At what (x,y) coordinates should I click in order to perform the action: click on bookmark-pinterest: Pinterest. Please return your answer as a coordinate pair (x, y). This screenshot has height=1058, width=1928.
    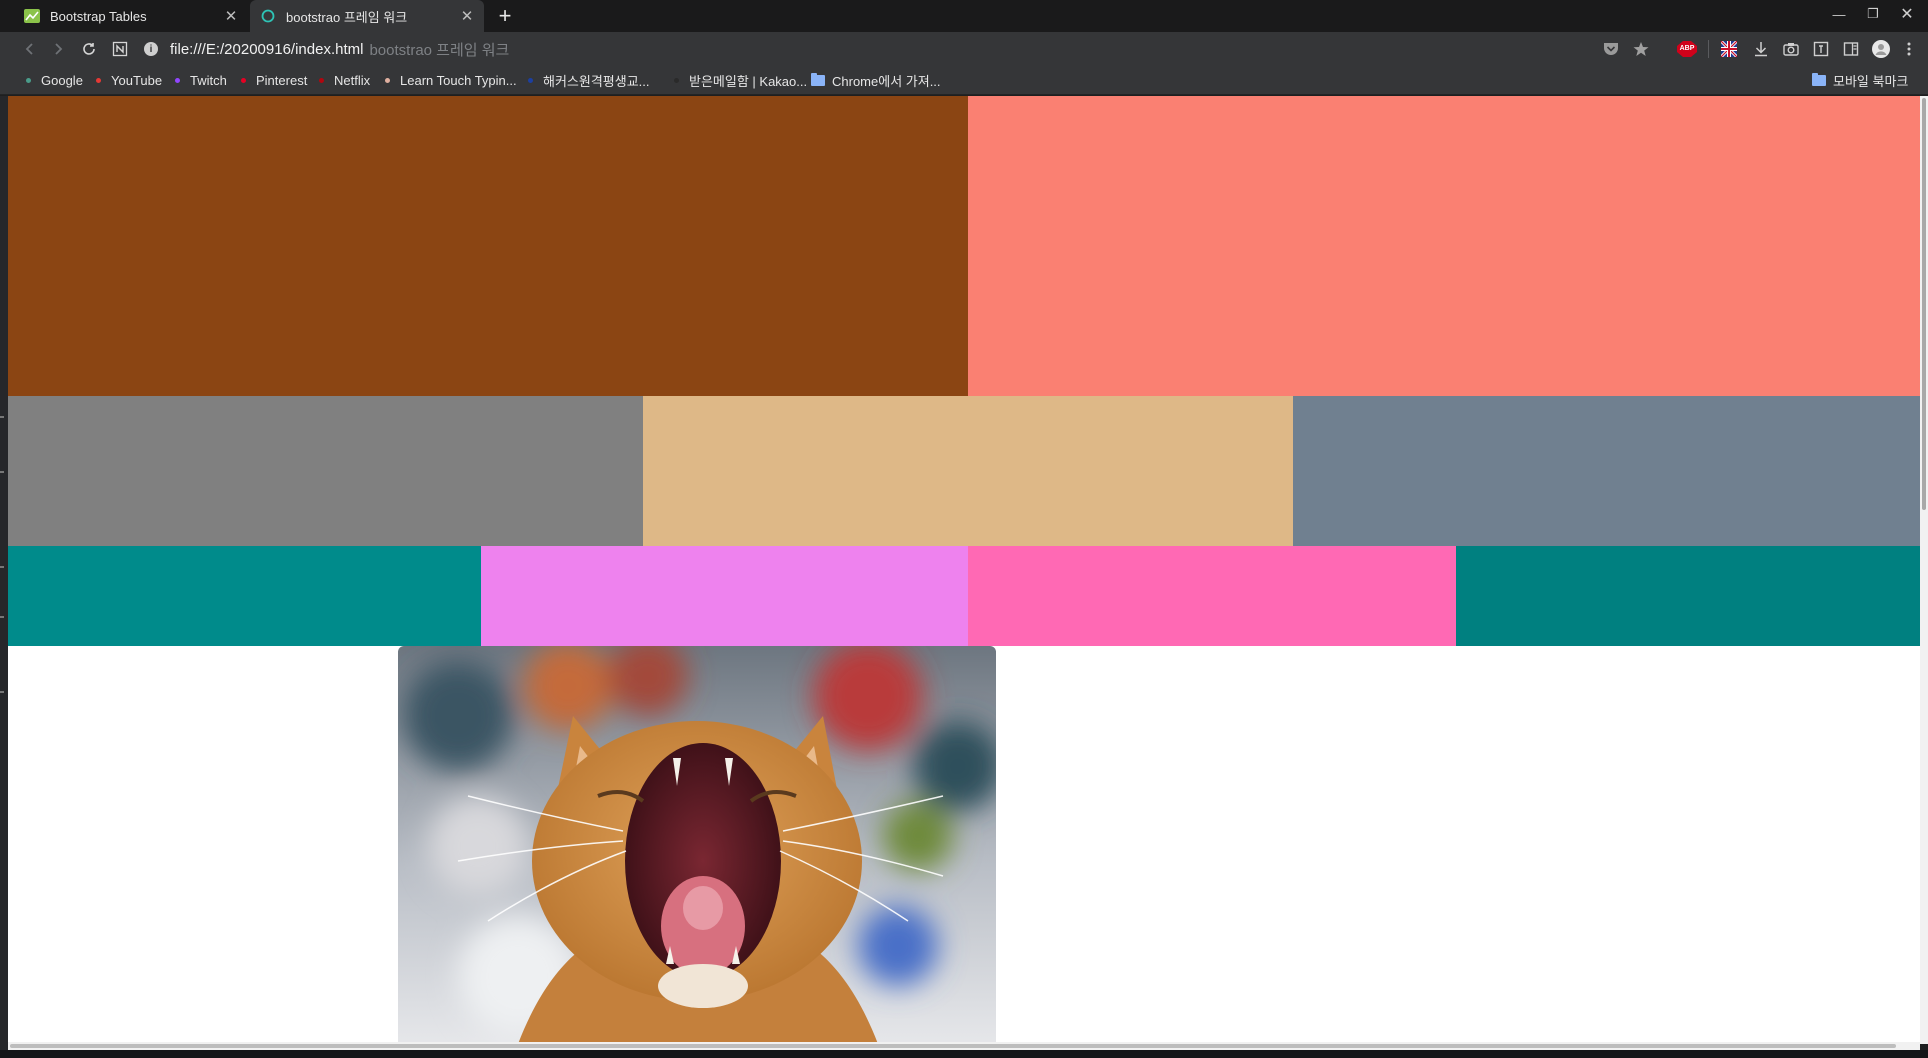
    Looking at the image, I should click on (274, 80).